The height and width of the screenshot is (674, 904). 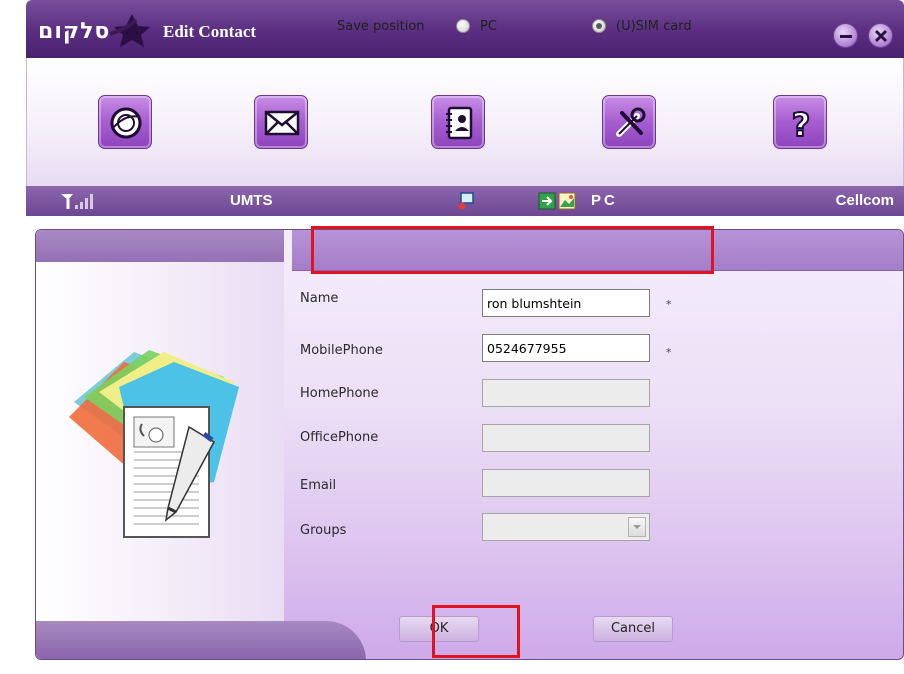 What do you see at coordinates (488, 26) in the screenshot?
I see `save-pc-label: PC` at bounding box center [488, 26].